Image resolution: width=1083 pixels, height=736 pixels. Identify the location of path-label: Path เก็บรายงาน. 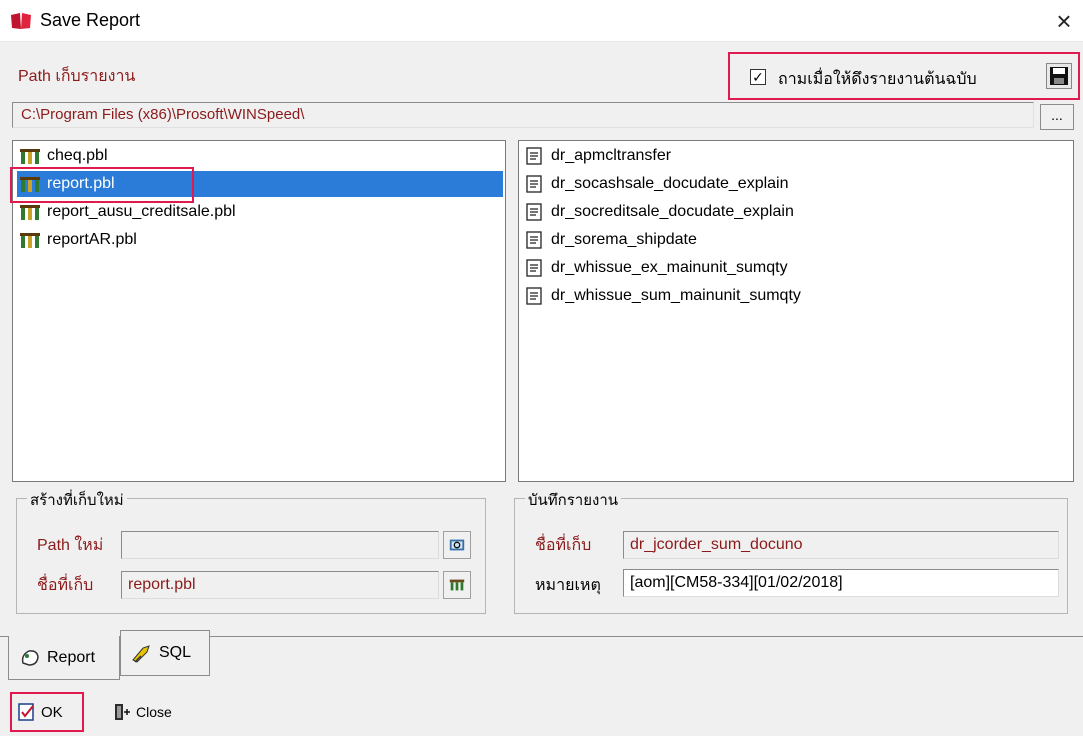
(77, 76).